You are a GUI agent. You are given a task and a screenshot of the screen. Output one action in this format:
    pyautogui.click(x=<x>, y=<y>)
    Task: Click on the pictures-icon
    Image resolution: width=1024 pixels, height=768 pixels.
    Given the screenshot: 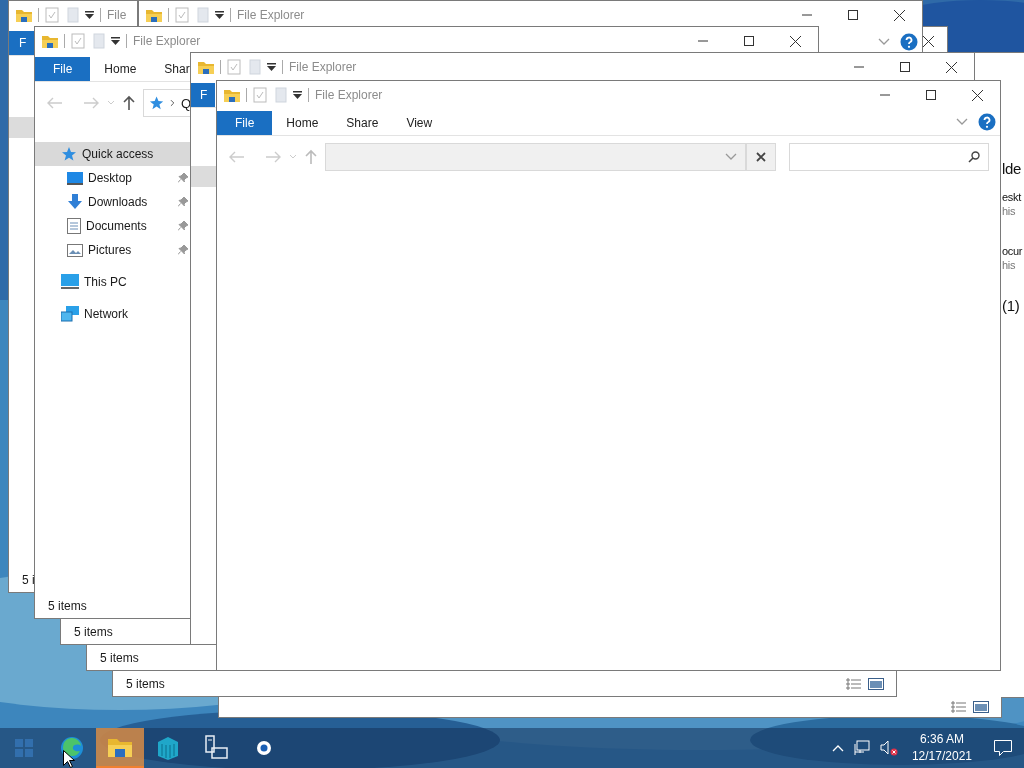 What is the action you would take?
    pyautogui.click(x=75, y=250)
    